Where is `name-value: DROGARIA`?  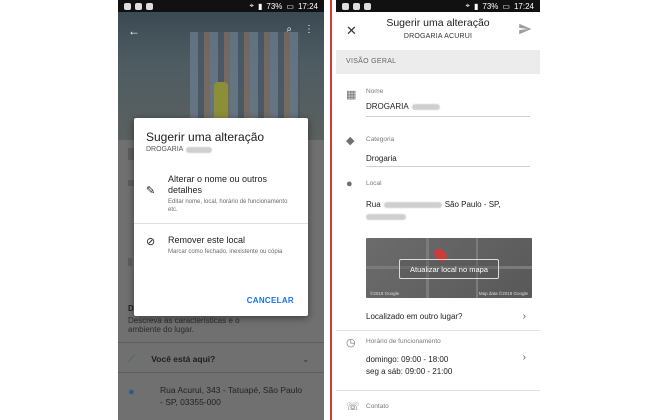 name-value: DROGARIA is located at coordinates (387, 106).